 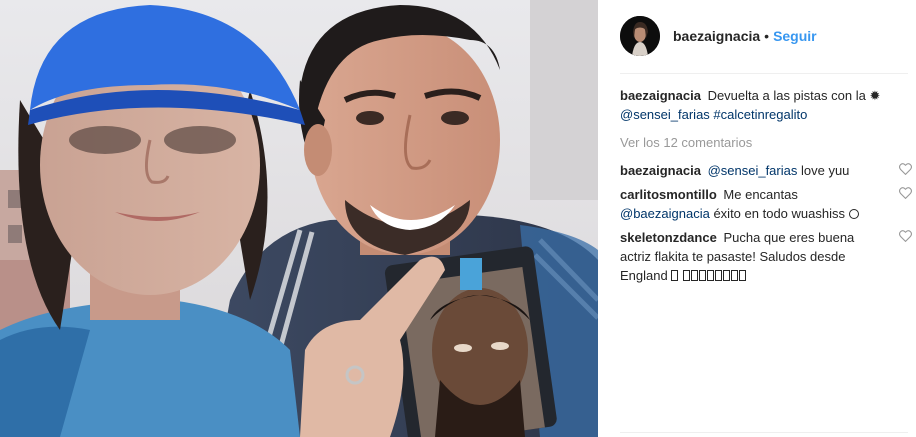 What do you see at coordinates (786, 95) in the screenshot?
I see `caption-text: Devuelta a las pistas con la` at bounding box center [786, 95].